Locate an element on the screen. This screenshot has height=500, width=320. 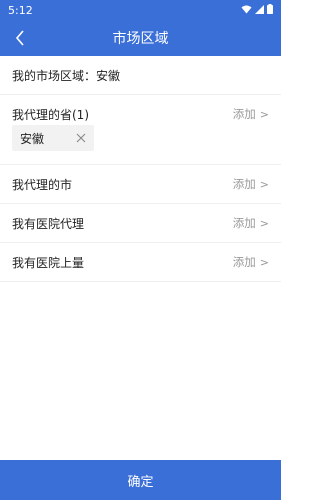
confirm-button: 确定 is located at coordinates (140, 480).